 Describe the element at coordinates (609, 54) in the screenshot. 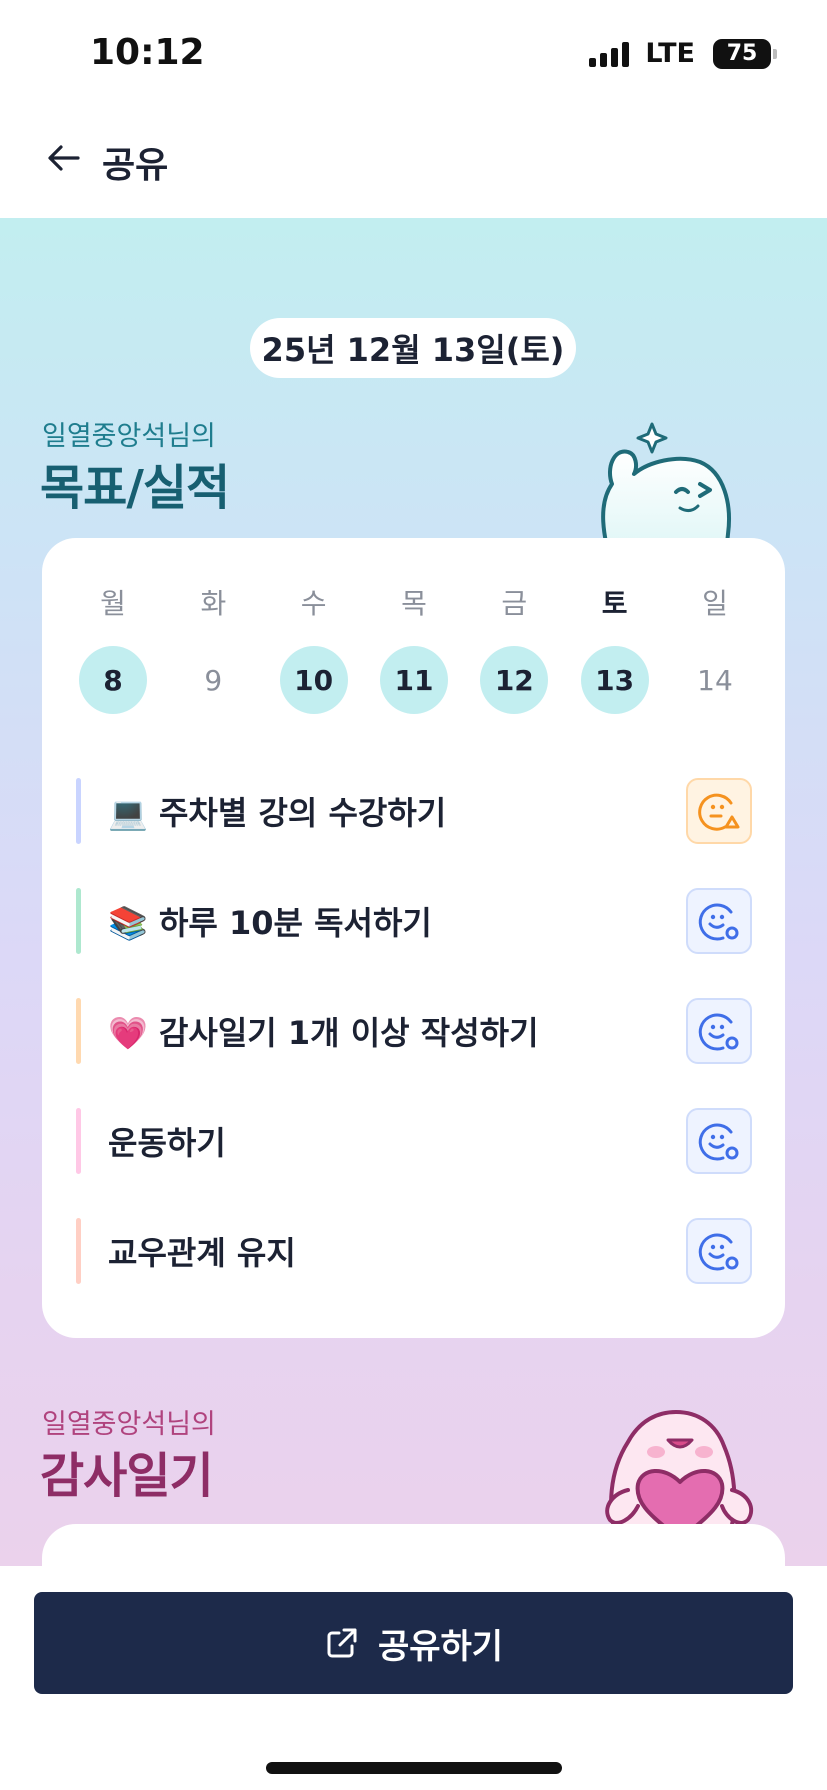

I see `signal-icon` at that location.